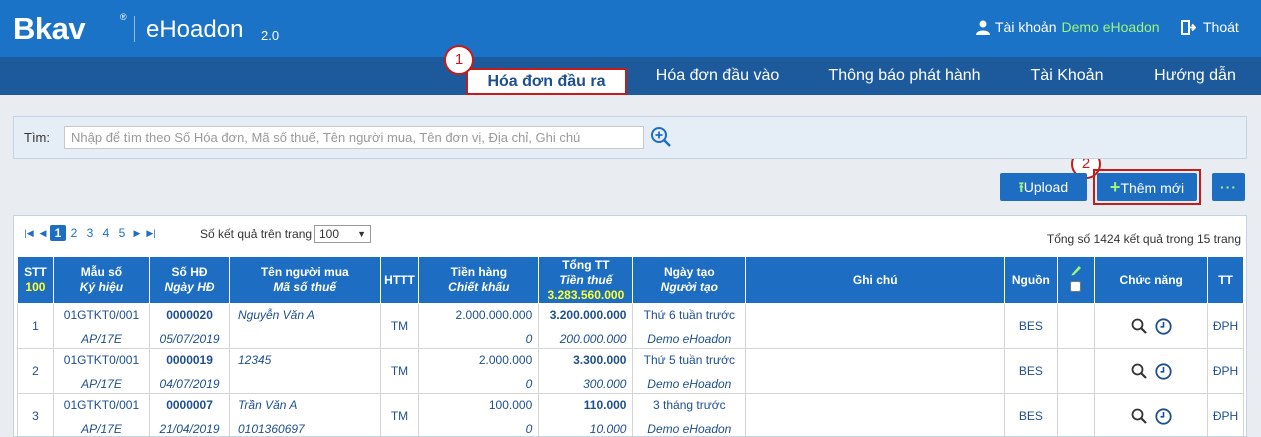  Describe the element at coordinates (123, 17) in the screenshot. I see `registered-mark: ®` at that location.